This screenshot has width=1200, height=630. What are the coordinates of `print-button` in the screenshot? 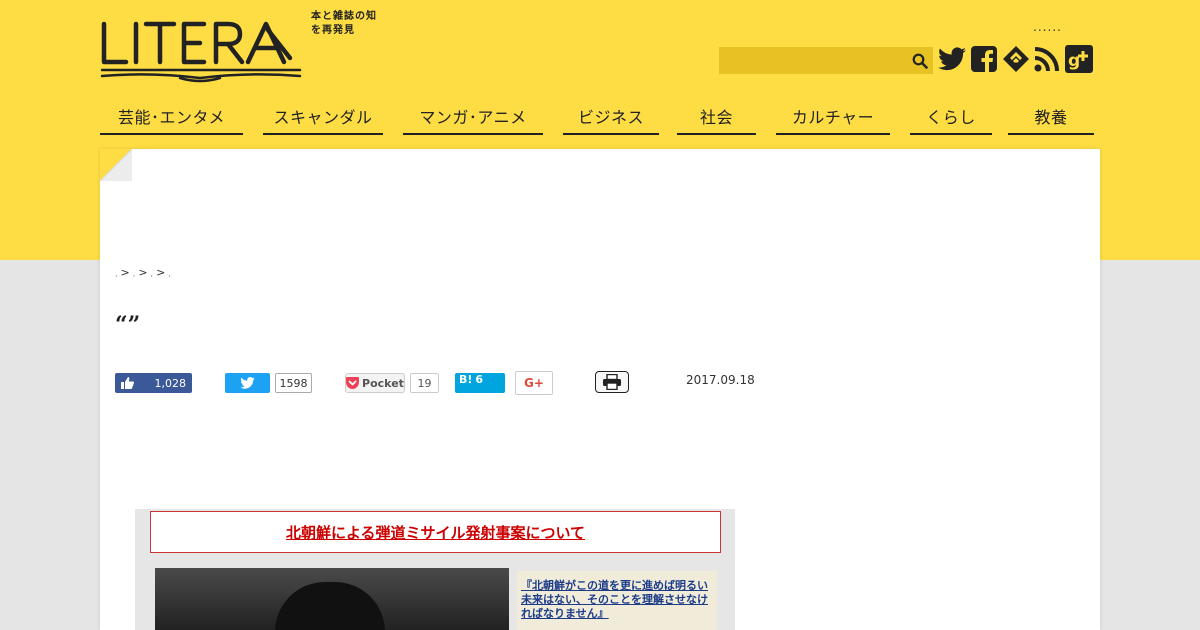 It's located at (612, 382).